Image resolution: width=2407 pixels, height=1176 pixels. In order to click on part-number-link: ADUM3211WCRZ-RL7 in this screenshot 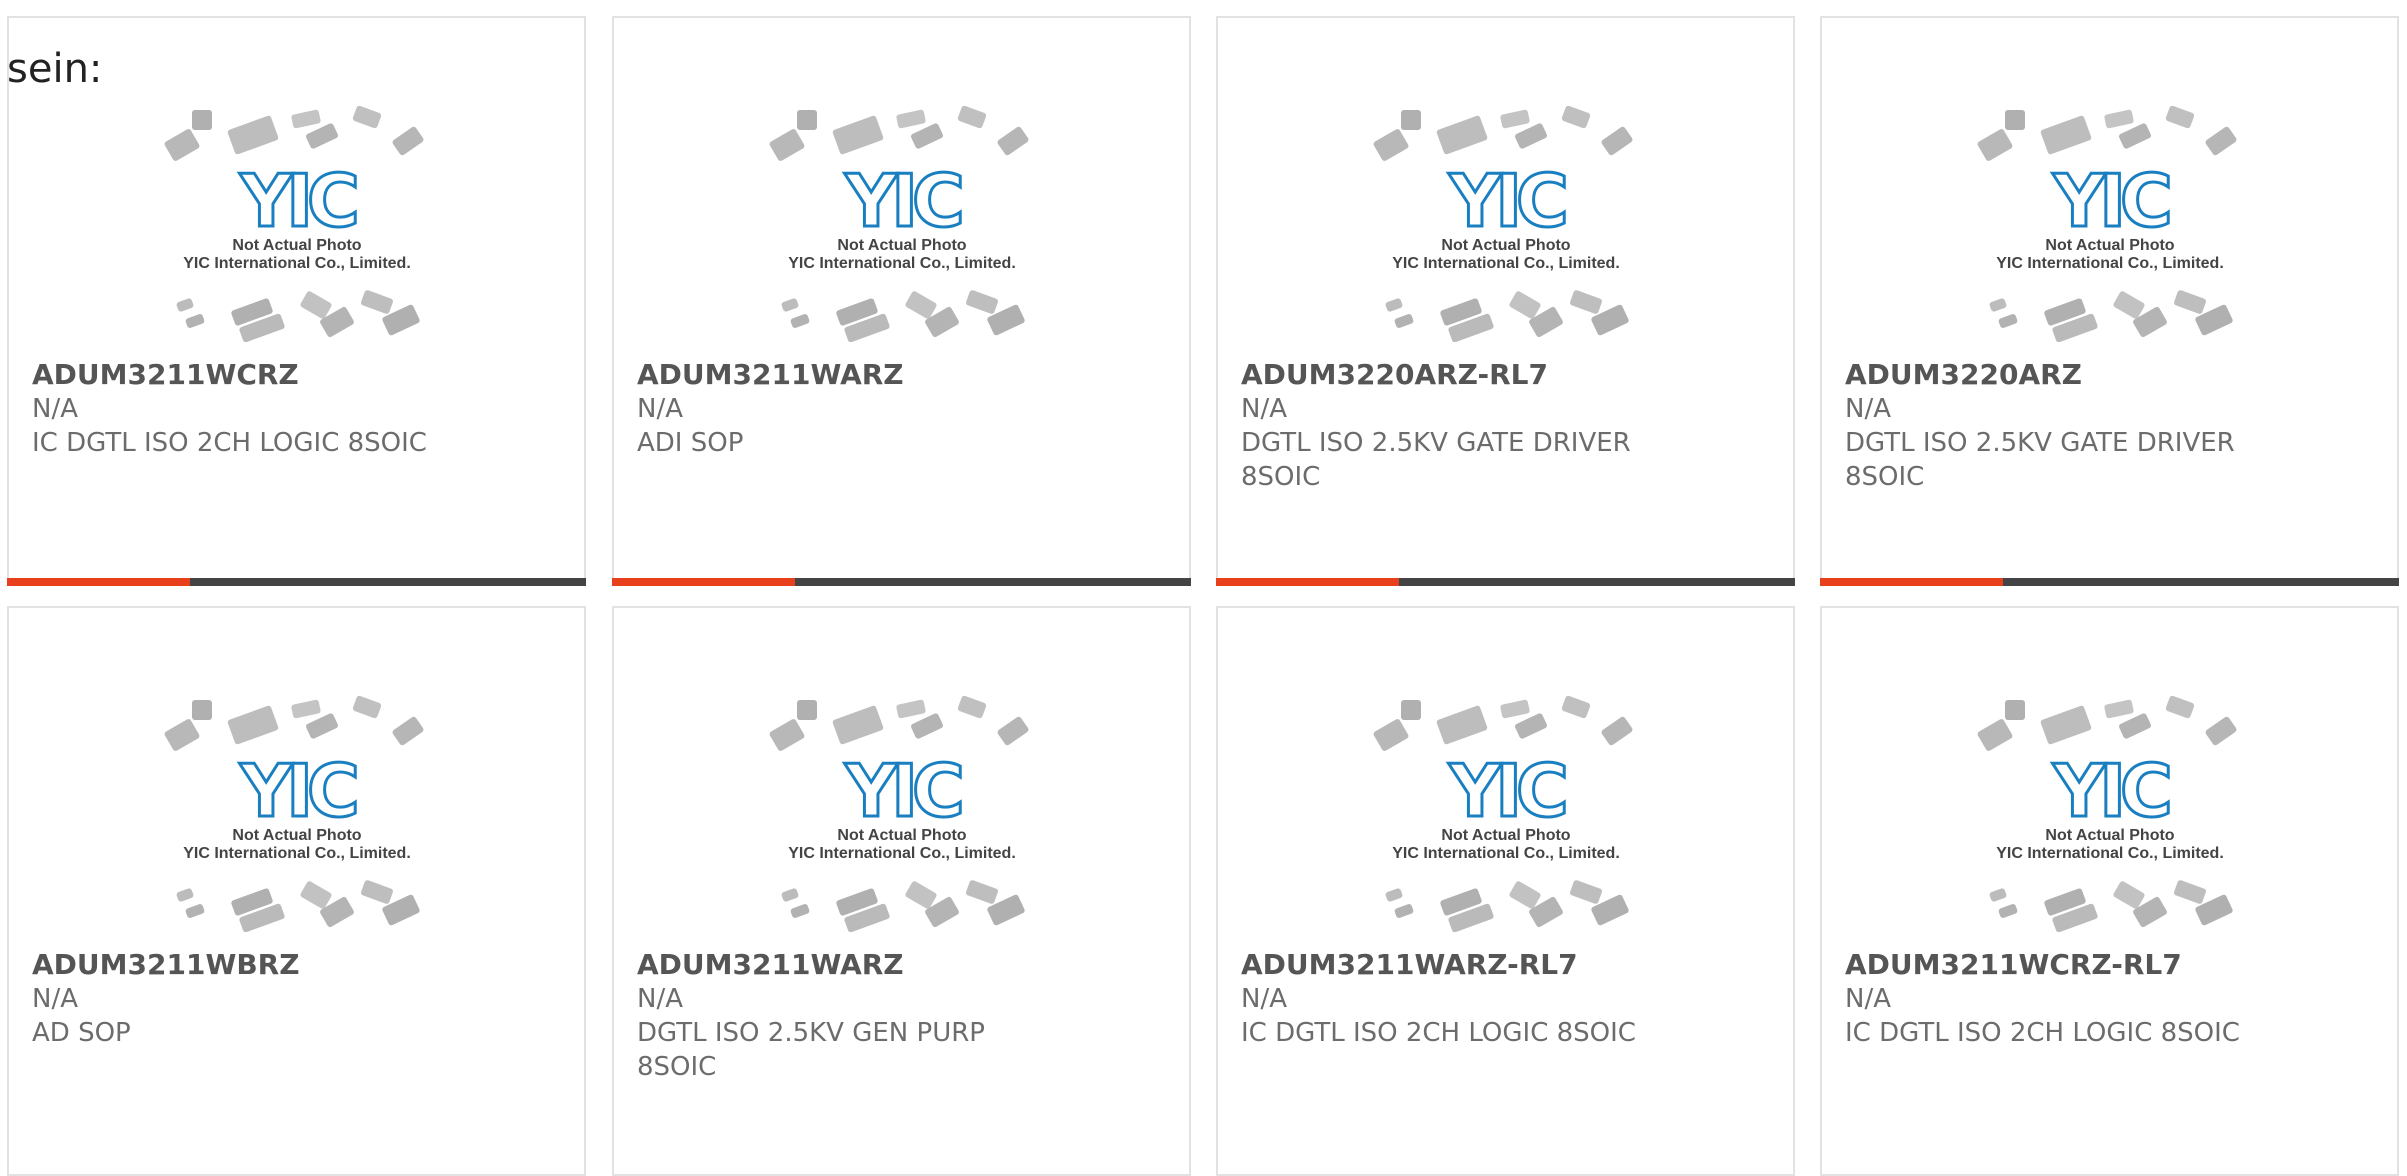, I will do `click(2060, 965)`.